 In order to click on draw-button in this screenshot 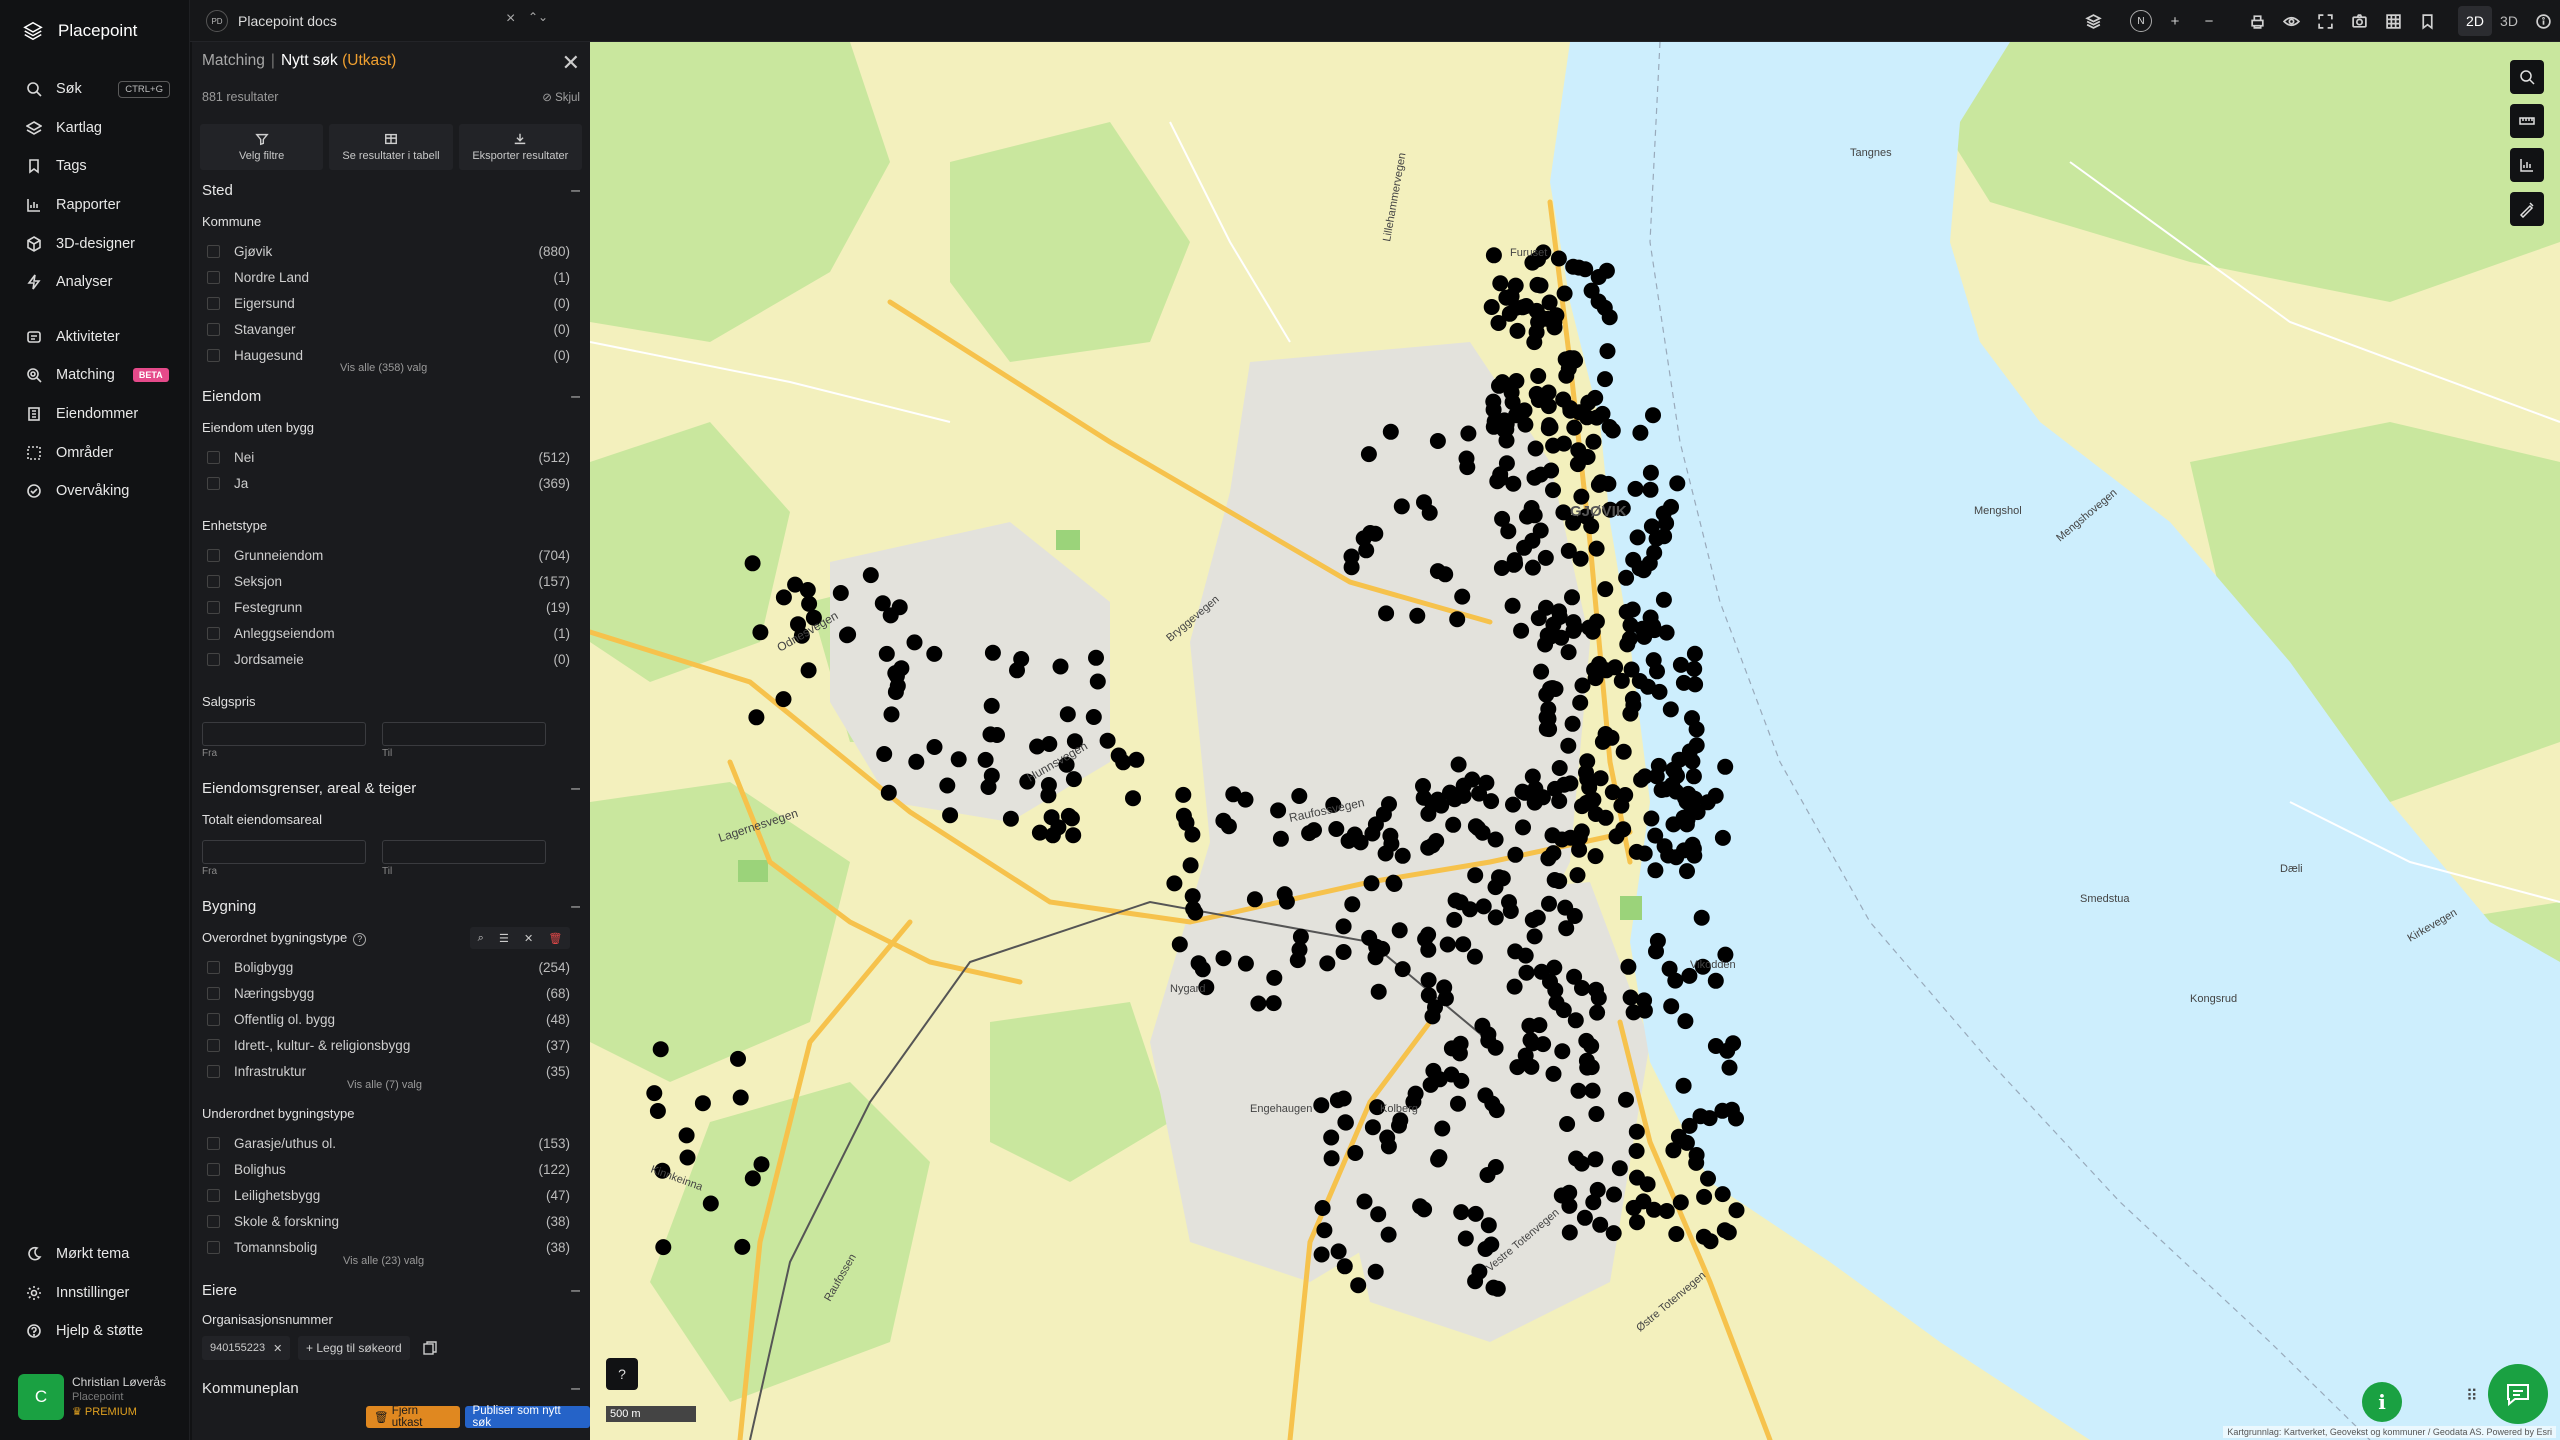, I will do `click(2527, 209)`.